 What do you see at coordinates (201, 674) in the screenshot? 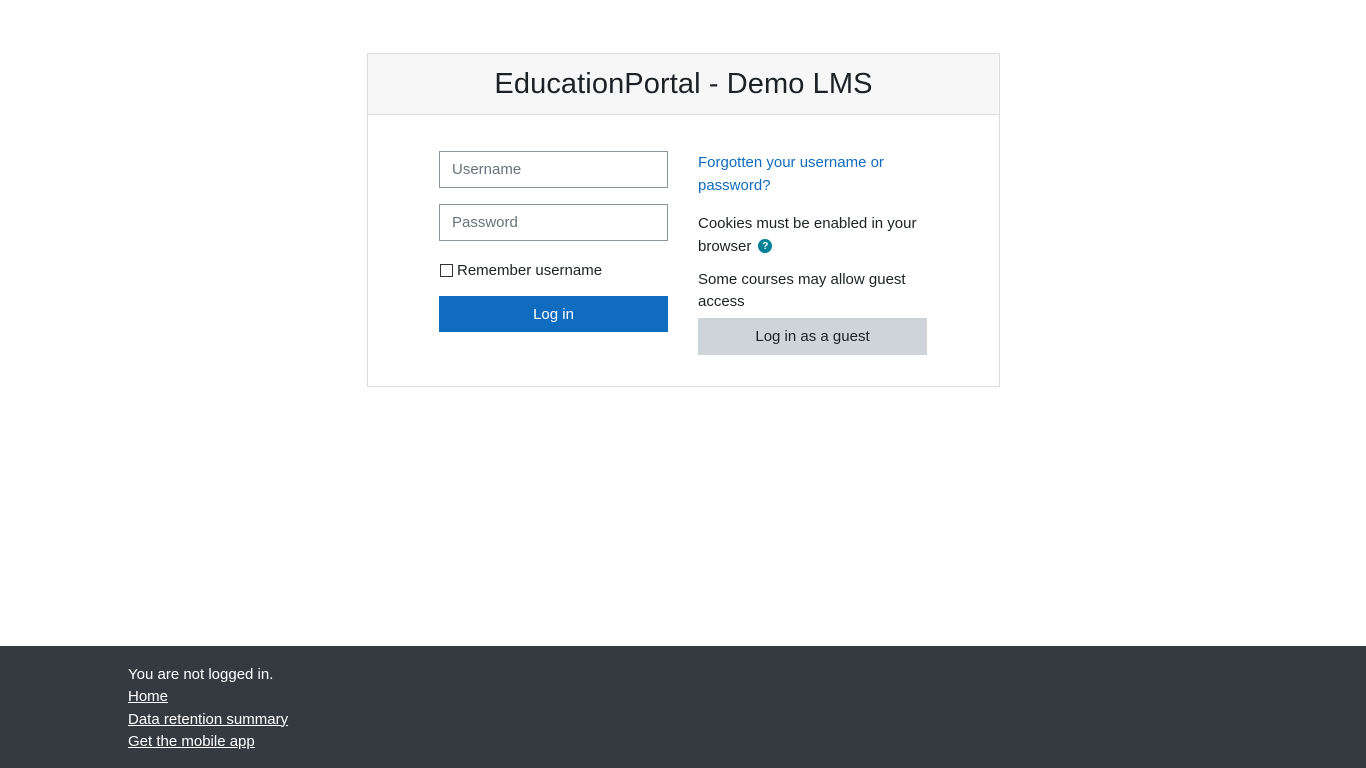
I see `login-status-text: You are not logged in.` at bounding box center [201, 674].